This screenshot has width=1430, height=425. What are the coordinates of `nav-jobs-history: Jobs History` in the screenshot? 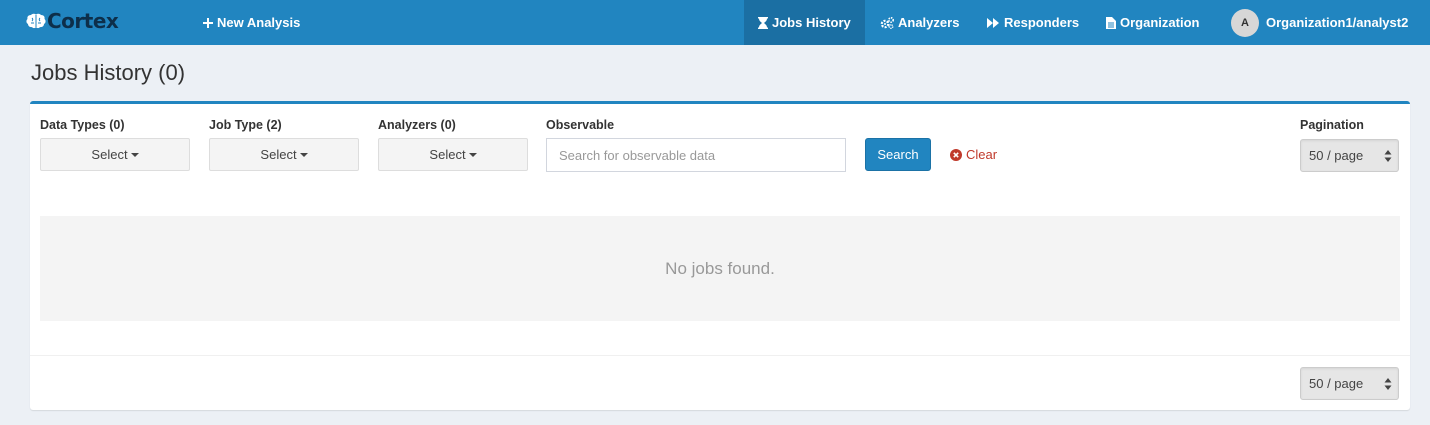 It's located at (804, 22).